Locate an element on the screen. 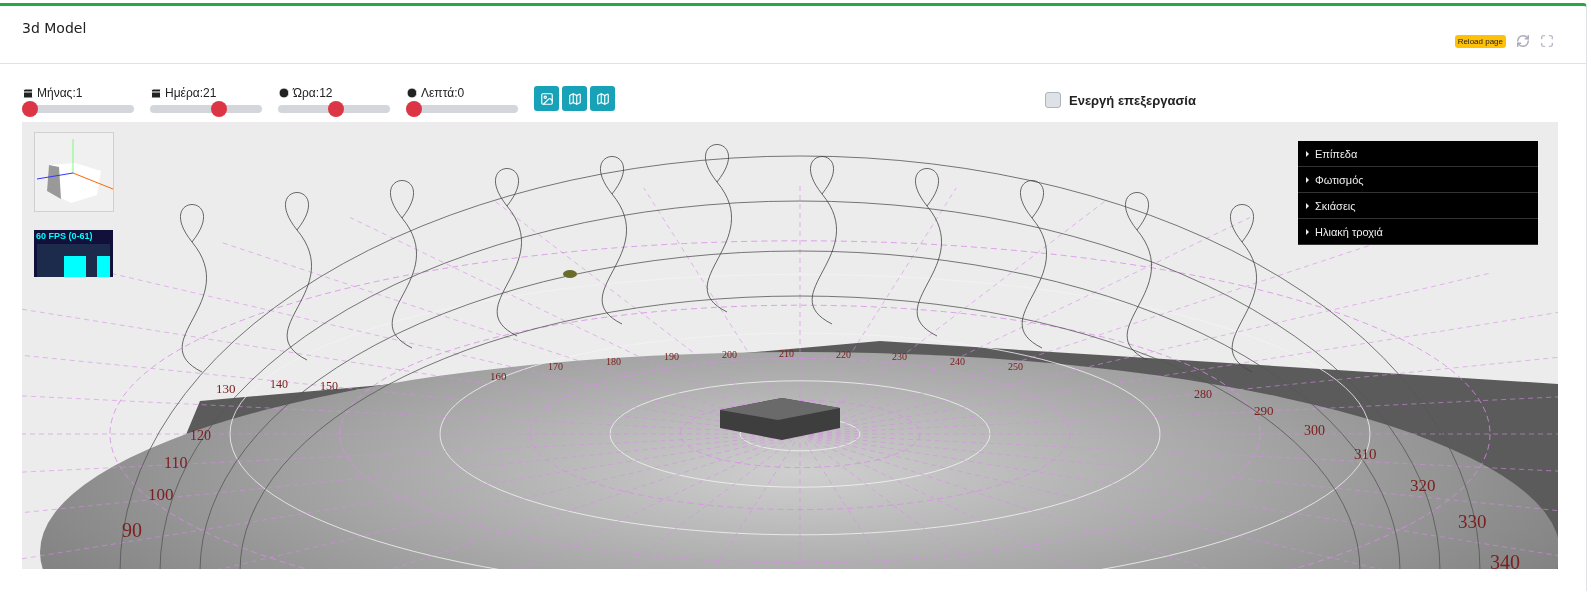 The image size is (1591, 593). image-button is located at coordinates (546, 98).